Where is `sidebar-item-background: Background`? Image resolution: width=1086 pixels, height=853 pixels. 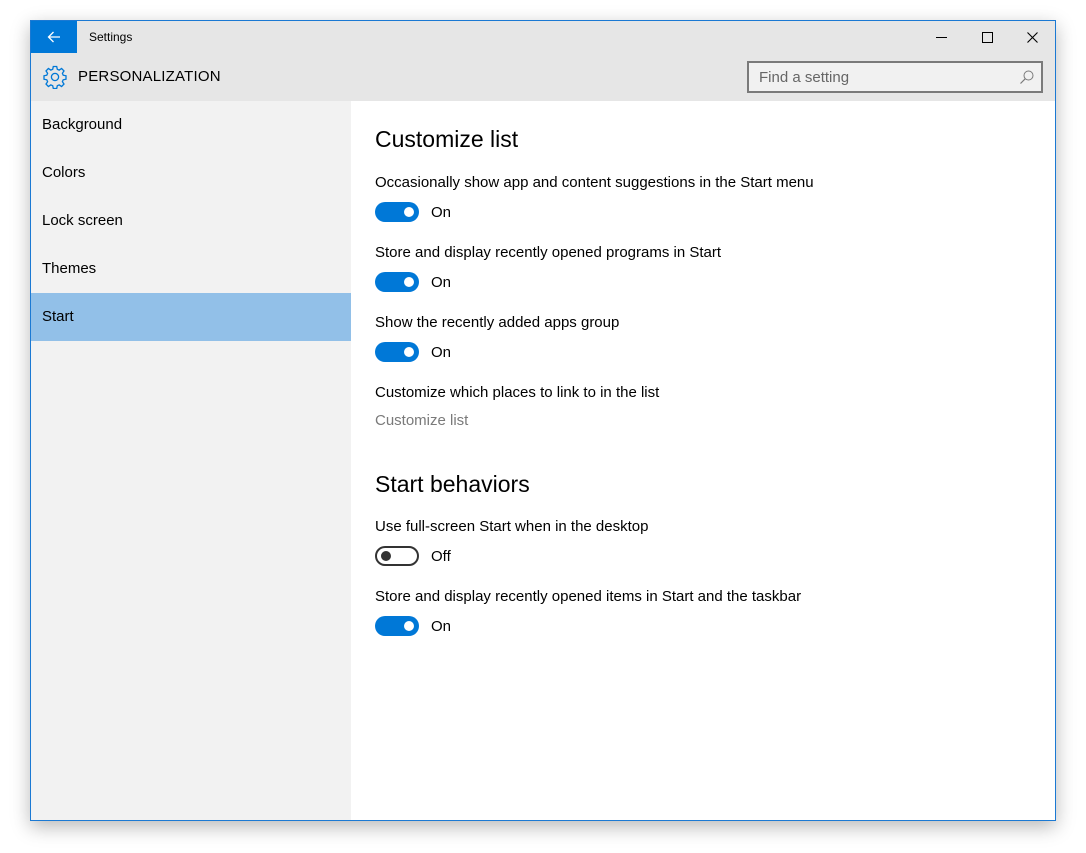 sidebar-item-background: Background is located at coordinates (191, 125).